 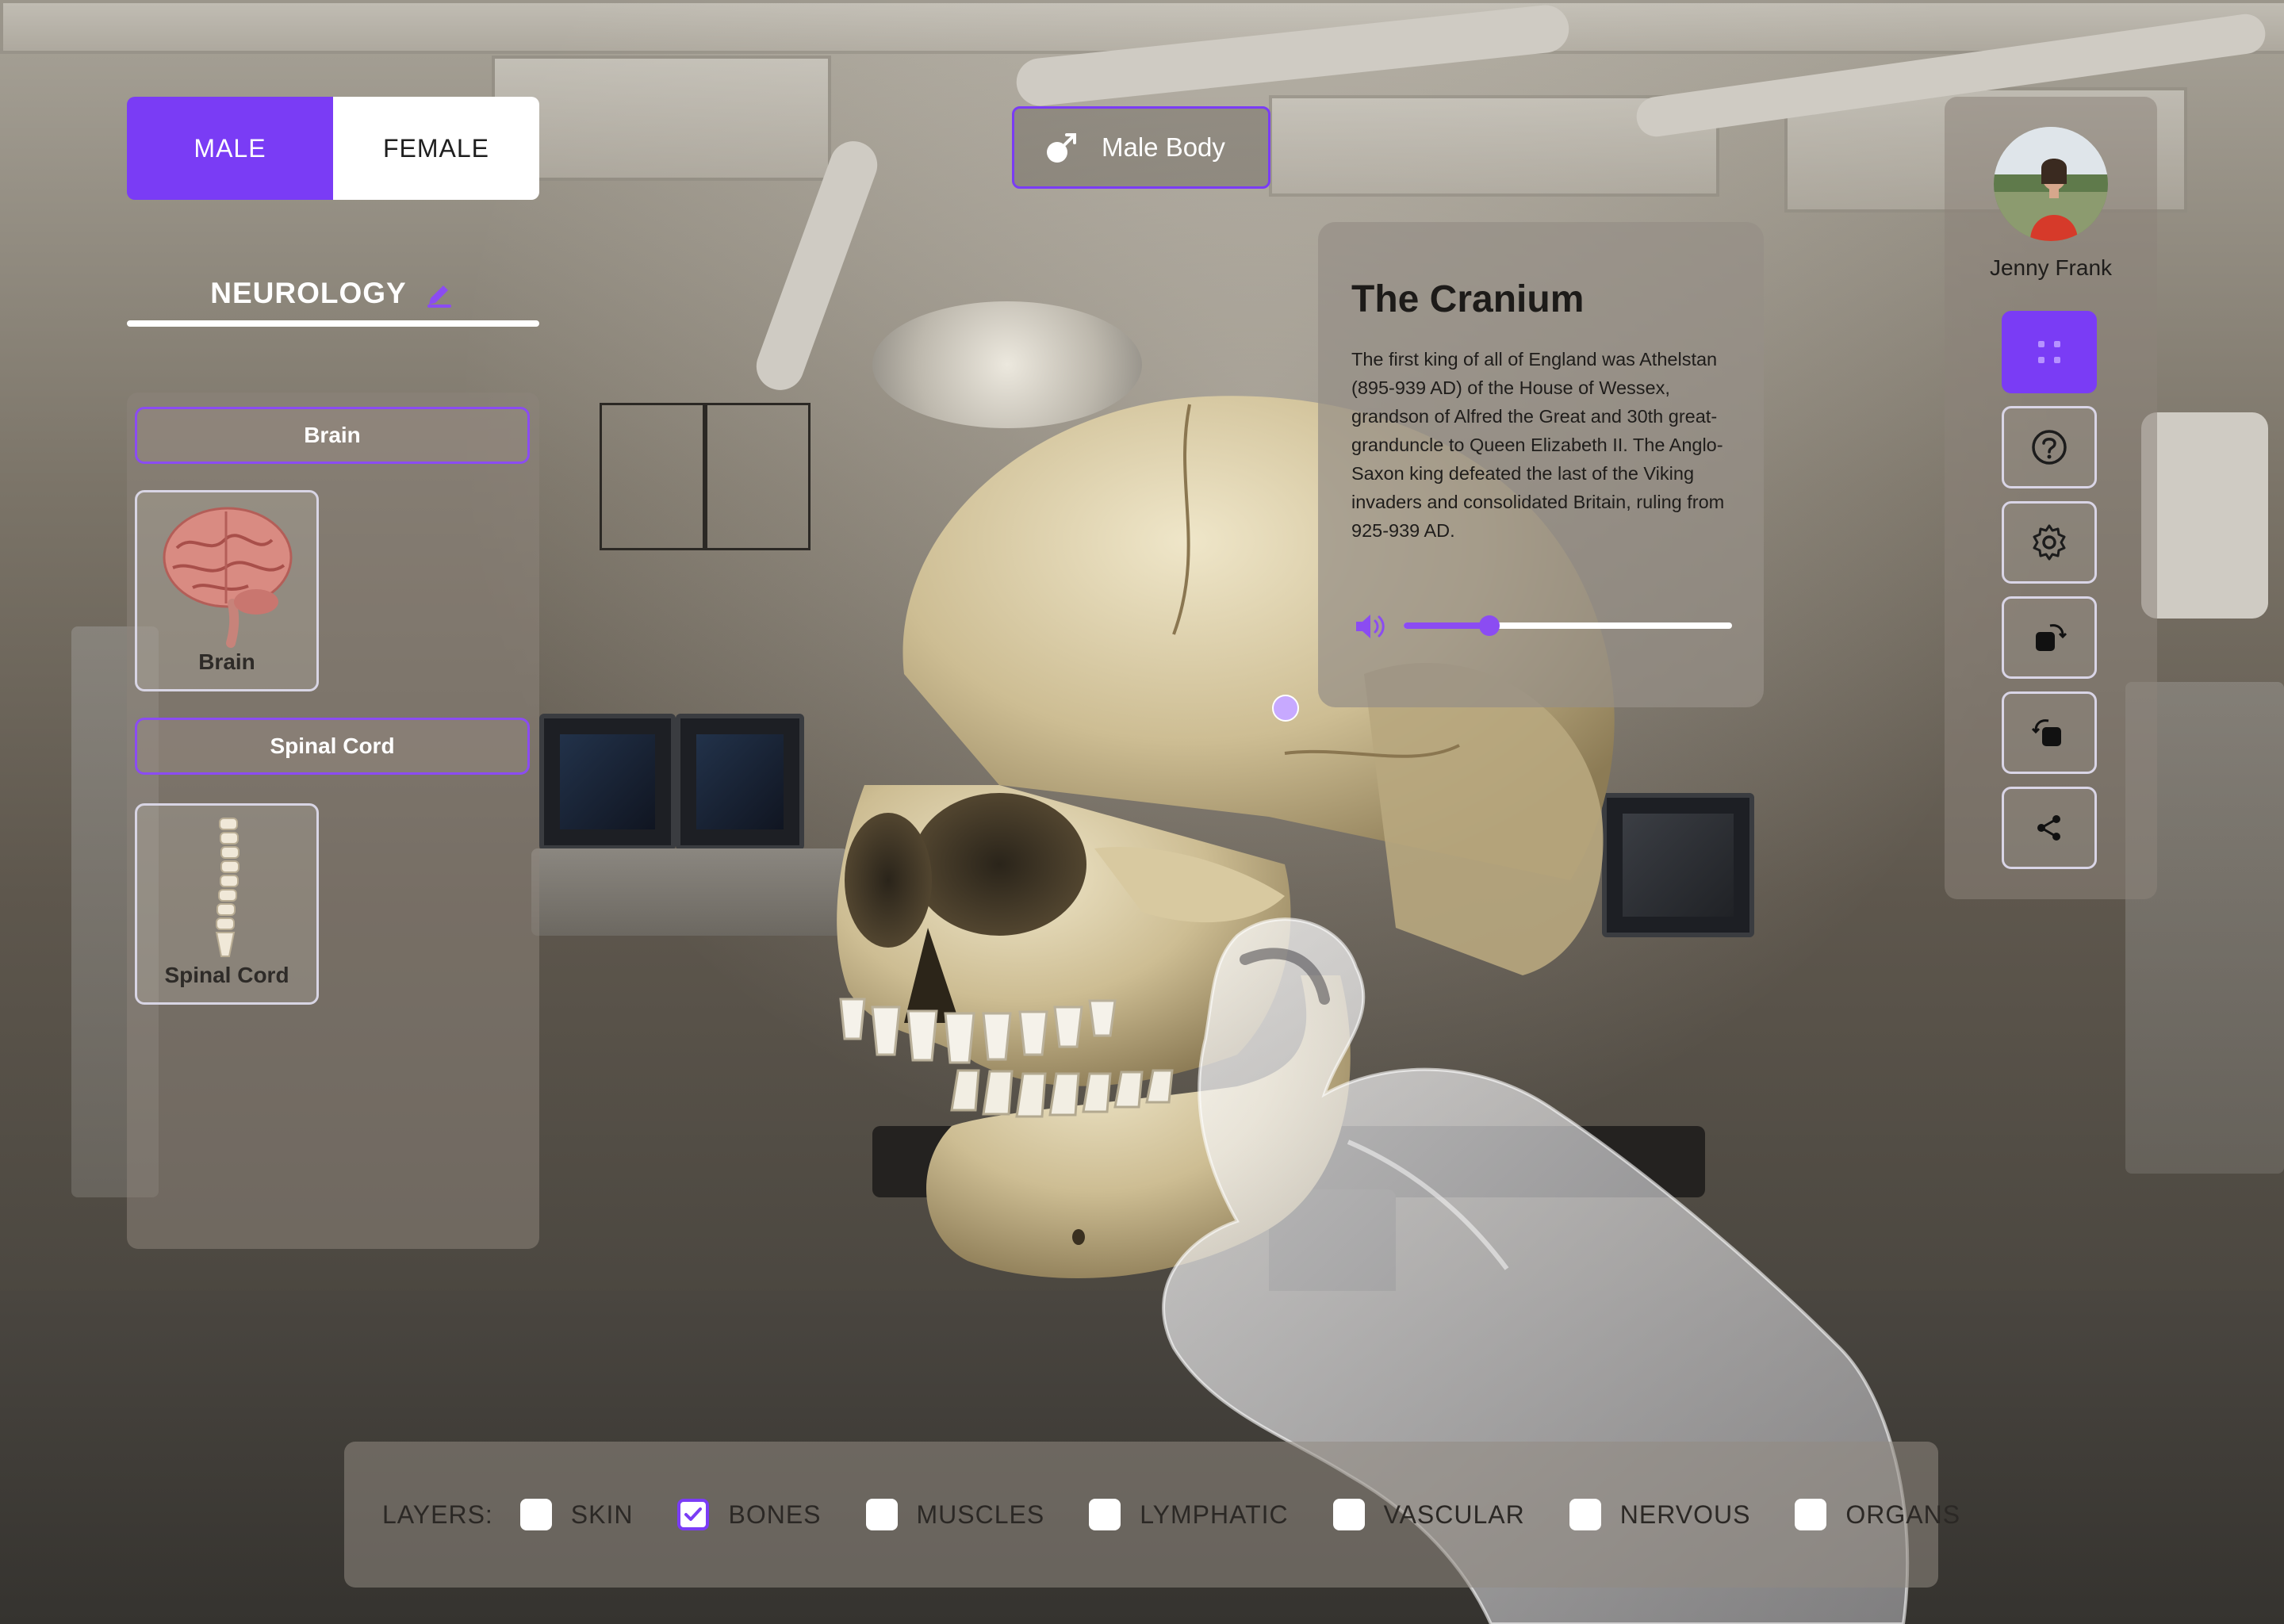 I want to click on avatar, so click(x=2051, y=184).